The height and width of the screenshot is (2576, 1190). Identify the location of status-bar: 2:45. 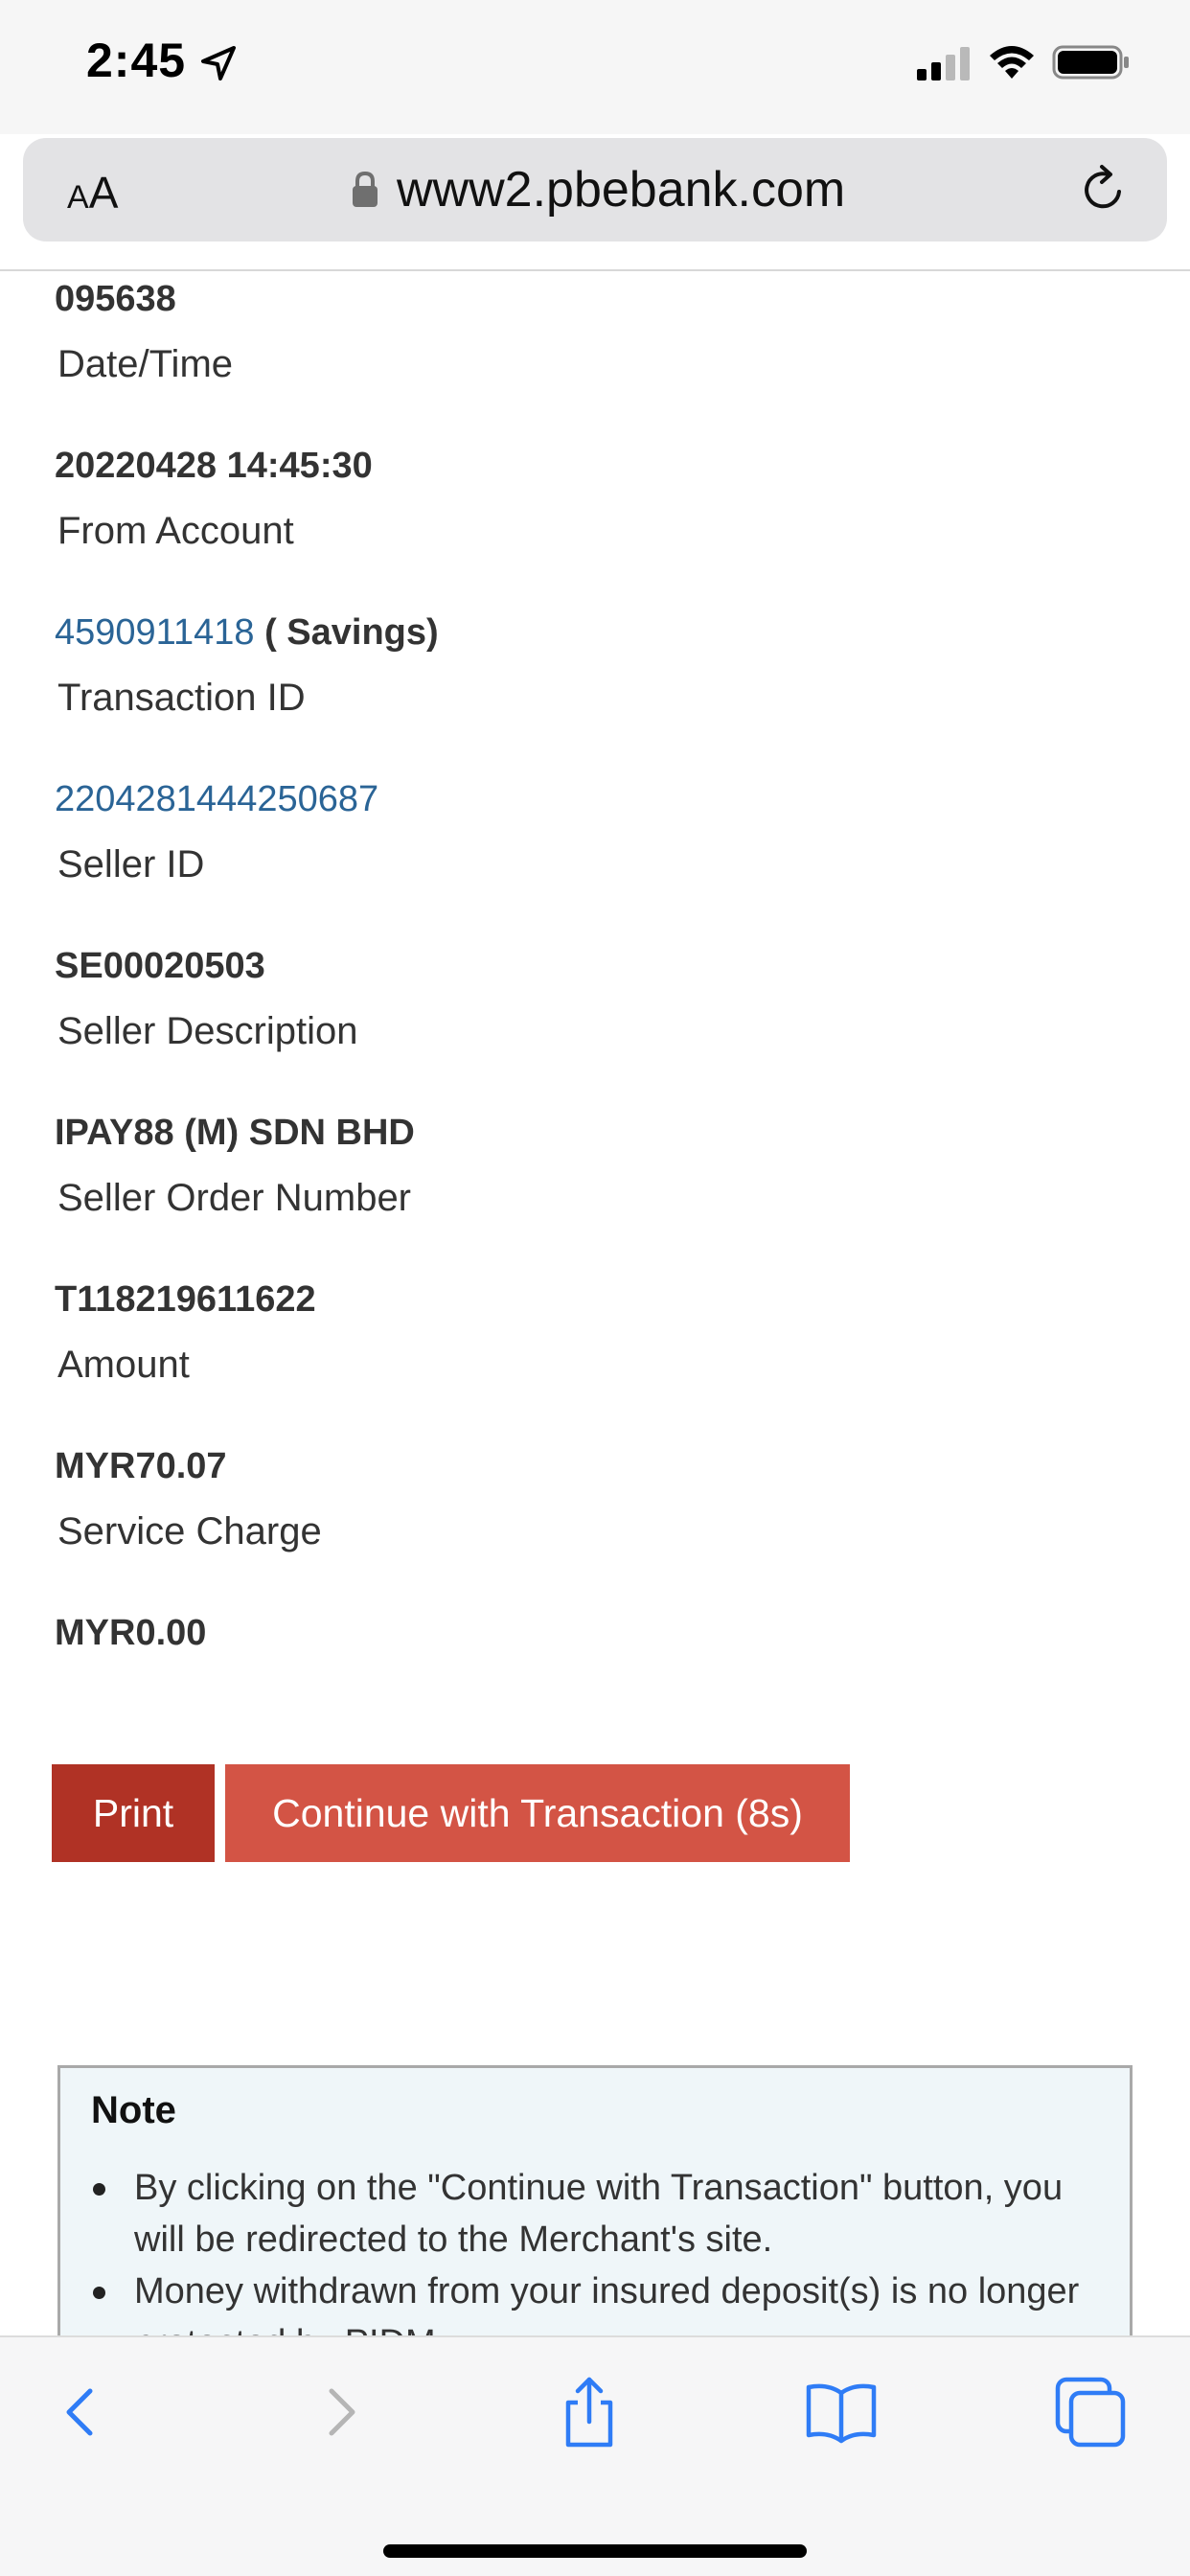
(595, 67).